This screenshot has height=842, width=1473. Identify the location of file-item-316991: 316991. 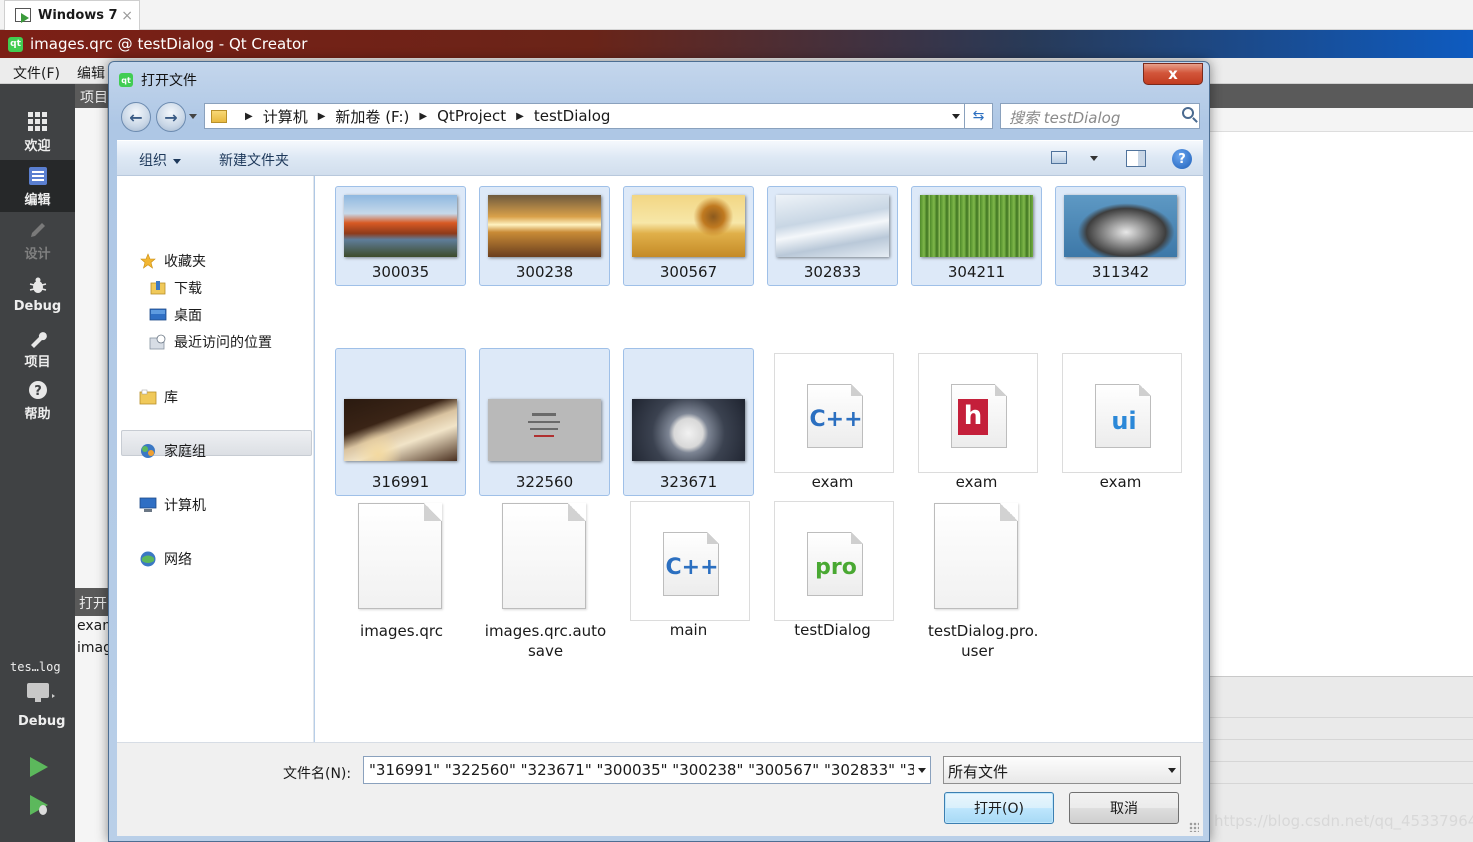
(400, 422).